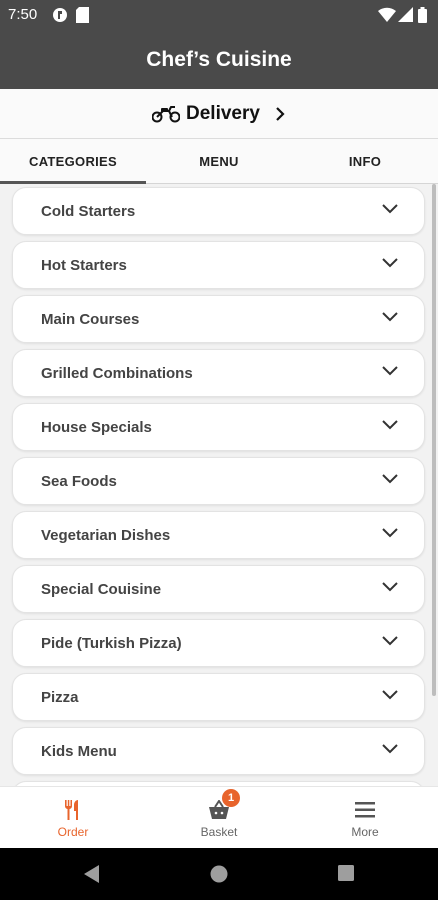  What do you see at coordinates (219, 832) in the screenshot?
I see `nav-basket-label: Basket` at bounding box center [219, 832].